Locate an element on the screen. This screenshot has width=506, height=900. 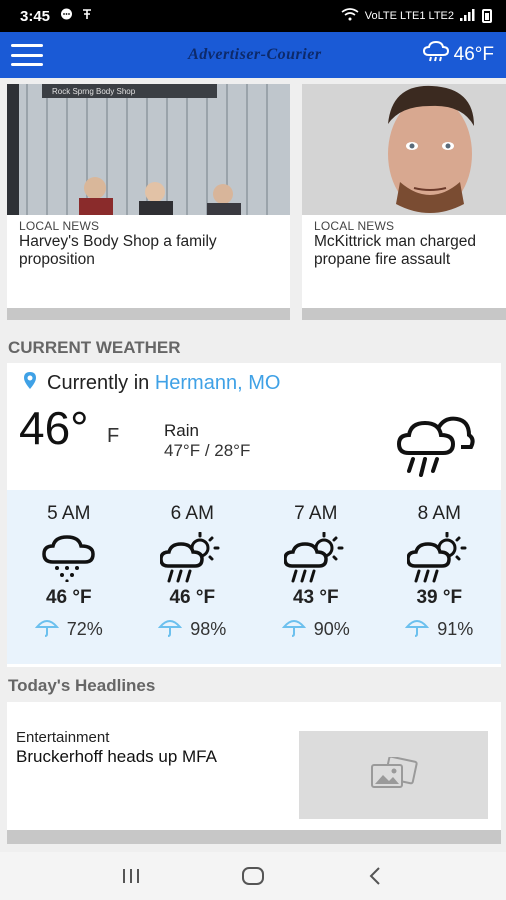
hour-precip: 98% is located at coordinates (193, 629).